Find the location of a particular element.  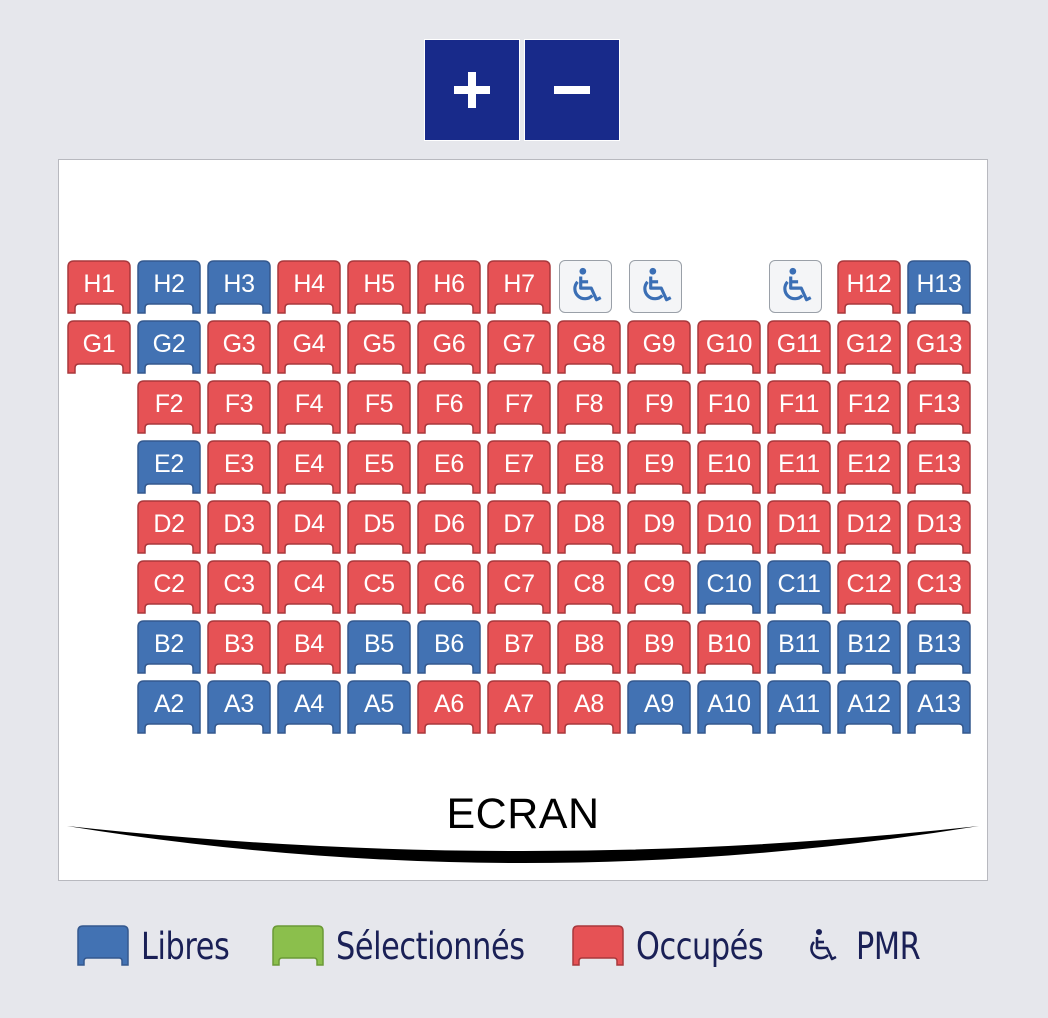

seat-a5: A5 is located at coordinates (379, 707).